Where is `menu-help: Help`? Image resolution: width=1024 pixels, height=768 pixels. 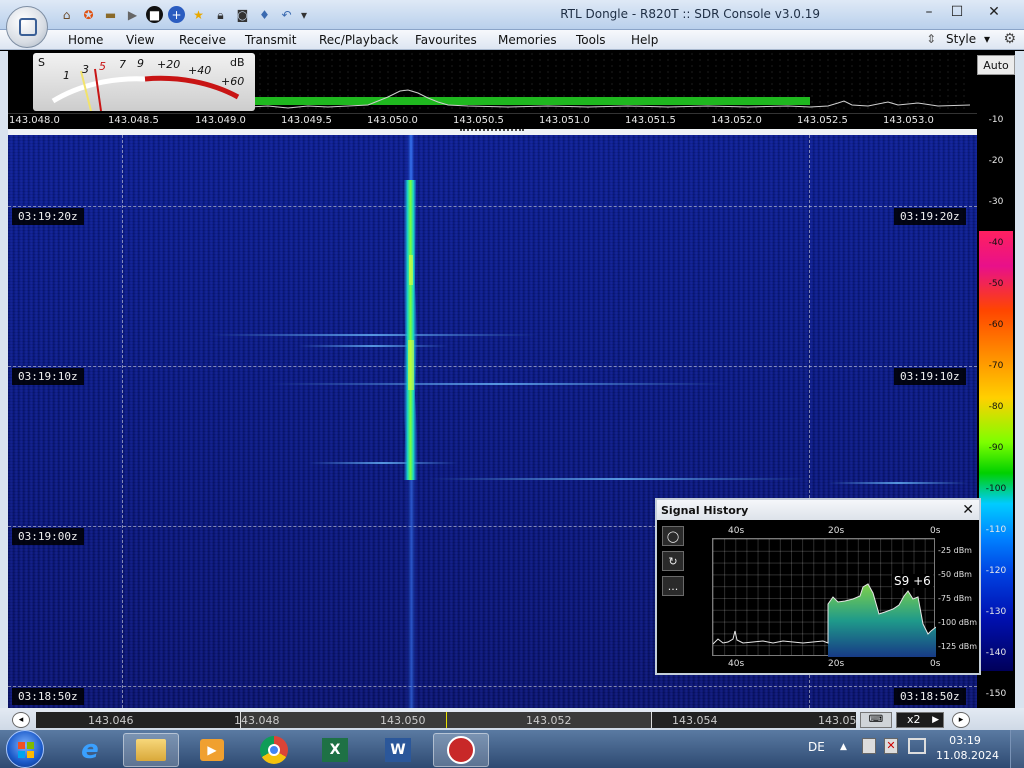
menu-help: Help is located at coordinates (644, 40).